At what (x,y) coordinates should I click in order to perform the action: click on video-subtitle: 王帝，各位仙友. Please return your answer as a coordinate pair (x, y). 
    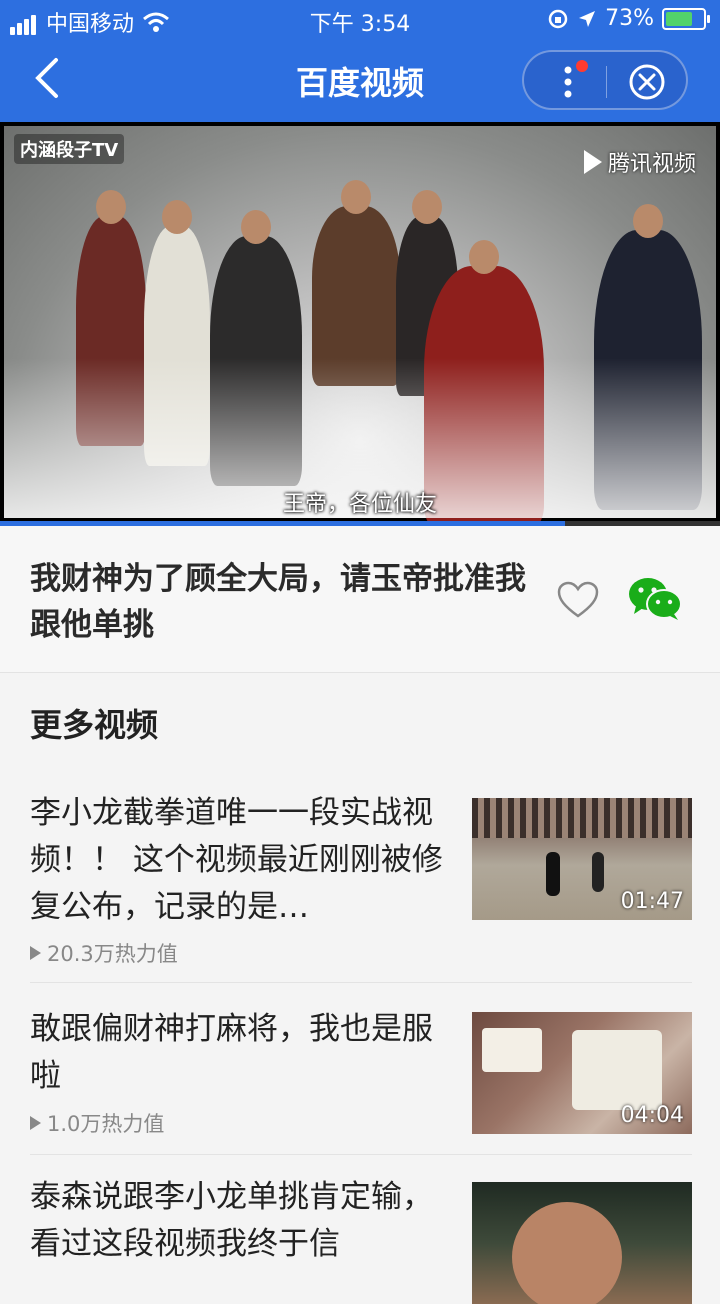
    Looking at the image, I should click on (359, 504).